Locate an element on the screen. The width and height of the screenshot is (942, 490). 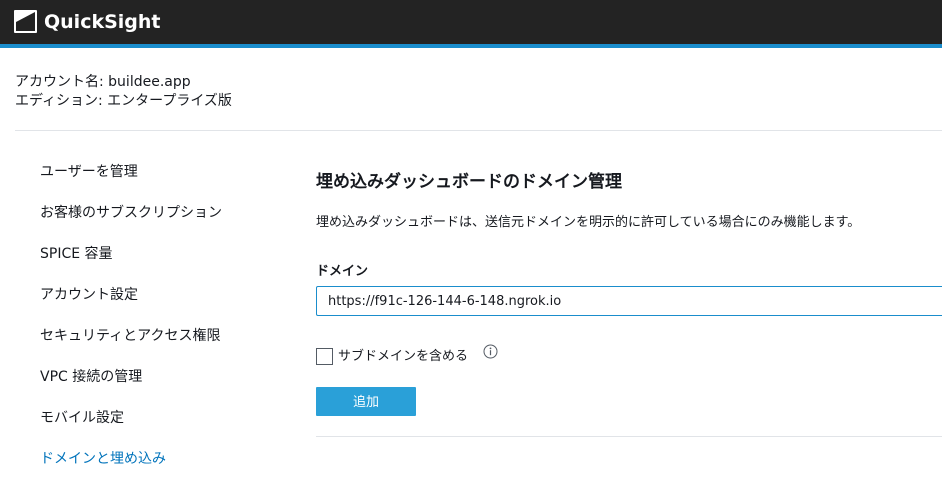
account-name: アカウント名: buildee.app is located at coordinates (103, 82).